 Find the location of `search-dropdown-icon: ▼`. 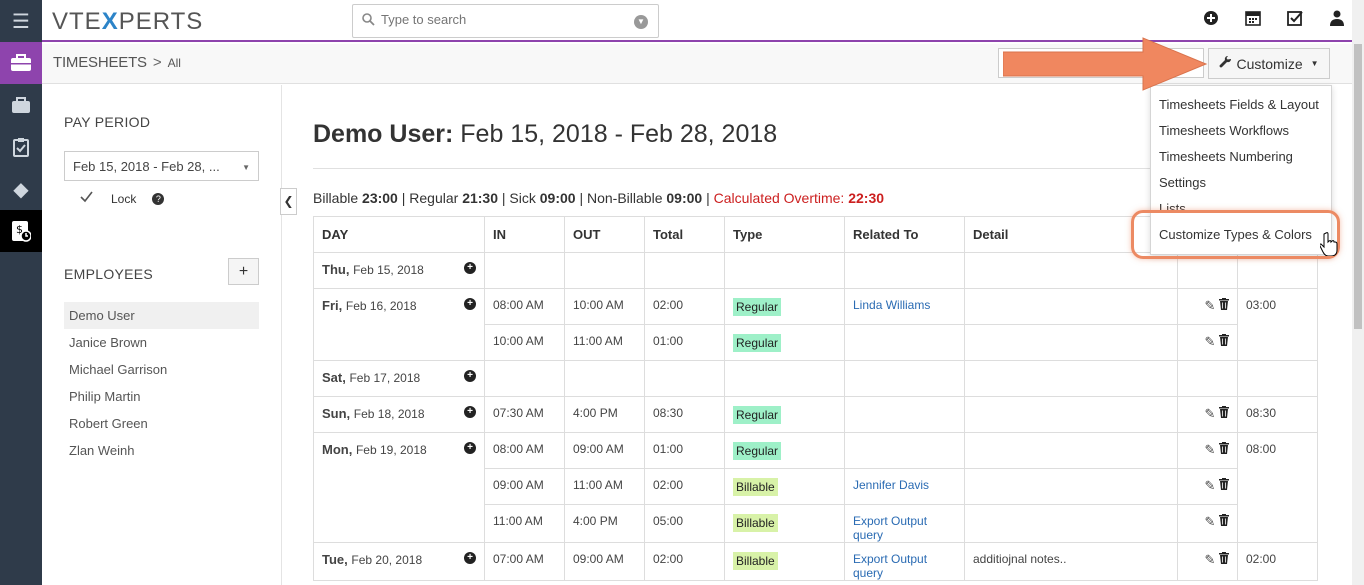

search-dropdown-icon: ▼ is located at coordinates (641, 22).